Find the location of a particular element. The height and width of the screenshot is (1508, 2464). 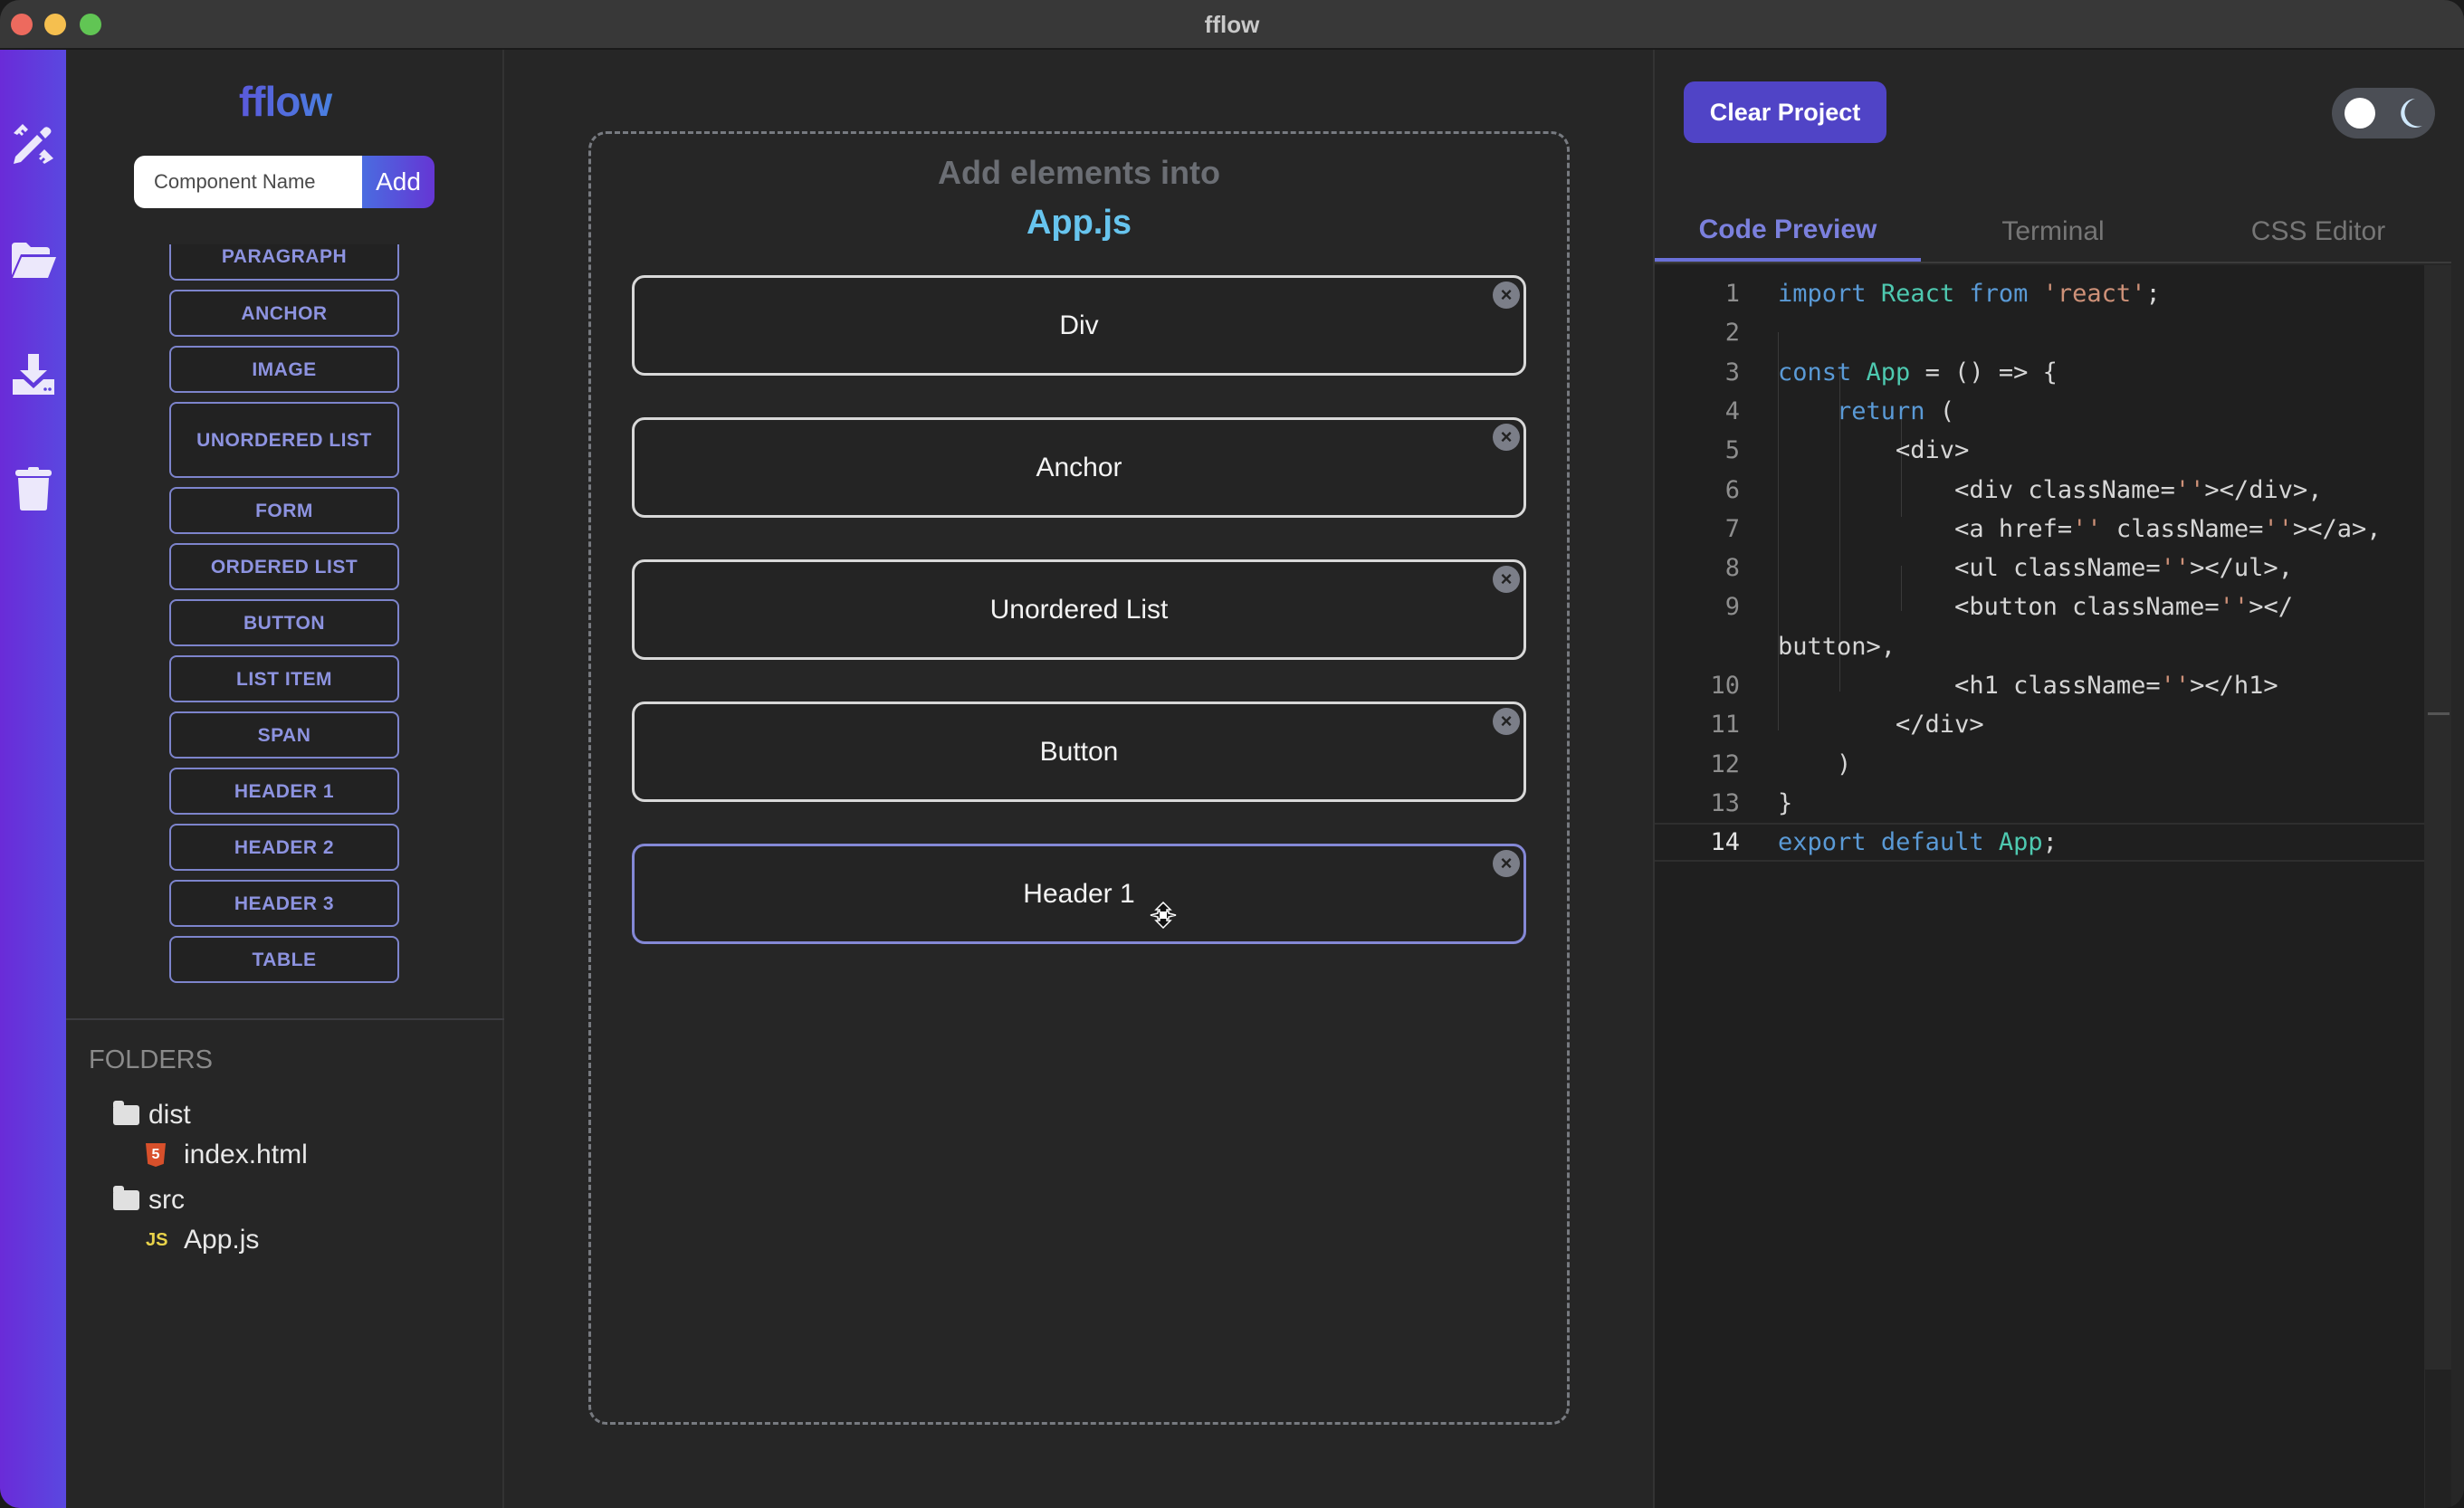

window-title: fflow is located at coordinates (1232, 25).